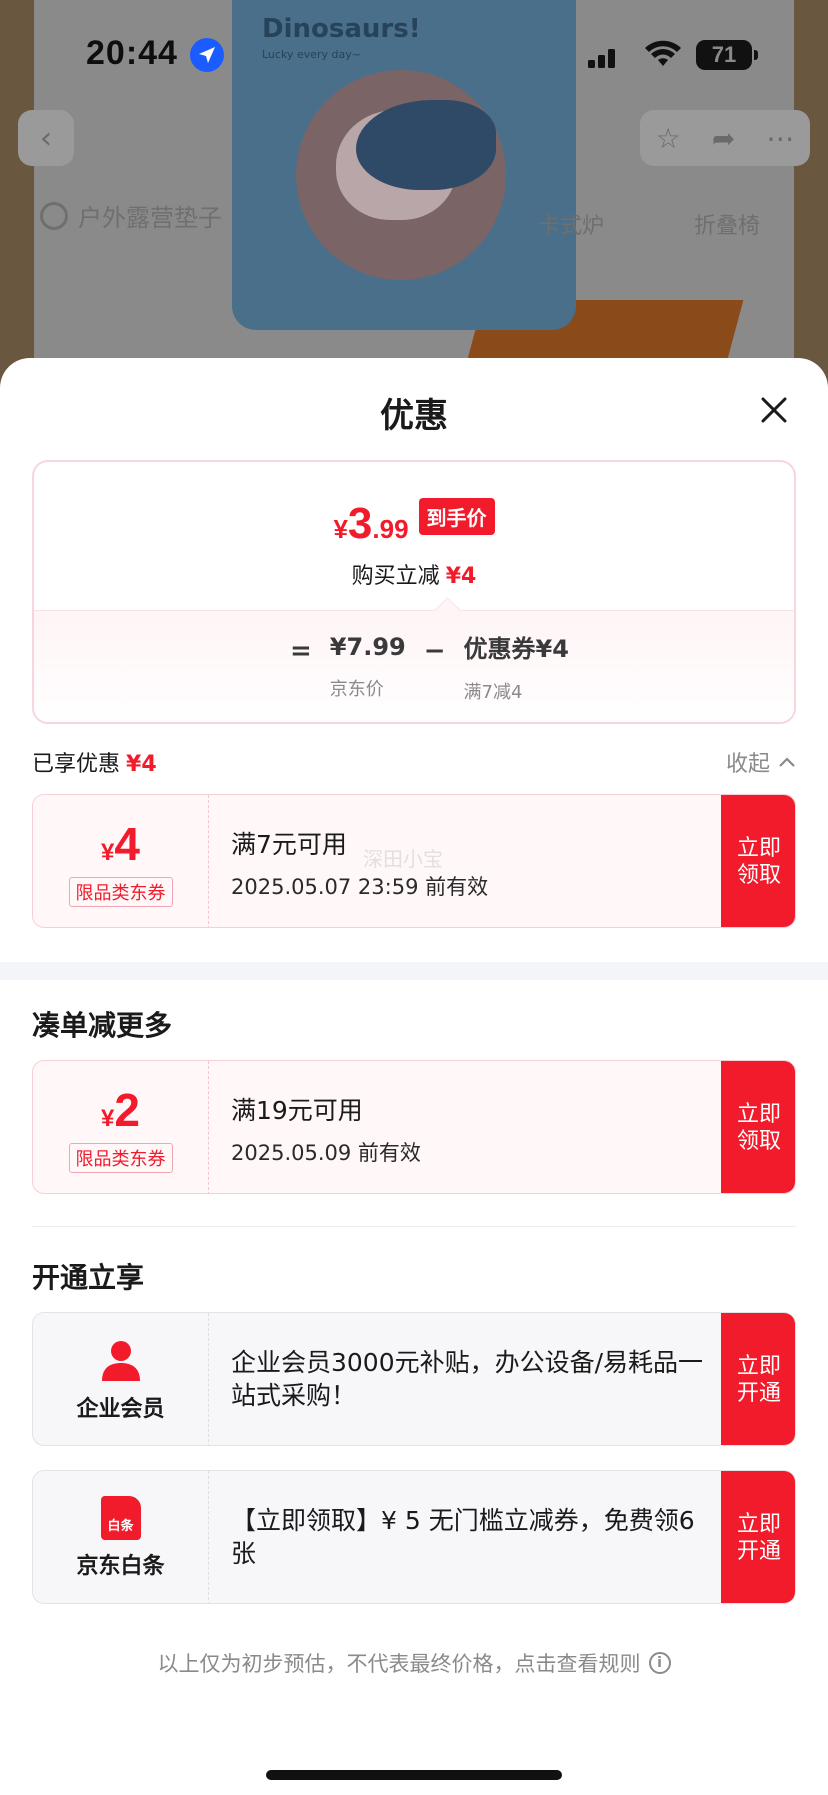 The height and width of the screenshot is (1795, 828). What do you see at coordinates (395, 576) in the screenshot?
I see `discount-label: 购买立减` at bounding box center [395, 576].